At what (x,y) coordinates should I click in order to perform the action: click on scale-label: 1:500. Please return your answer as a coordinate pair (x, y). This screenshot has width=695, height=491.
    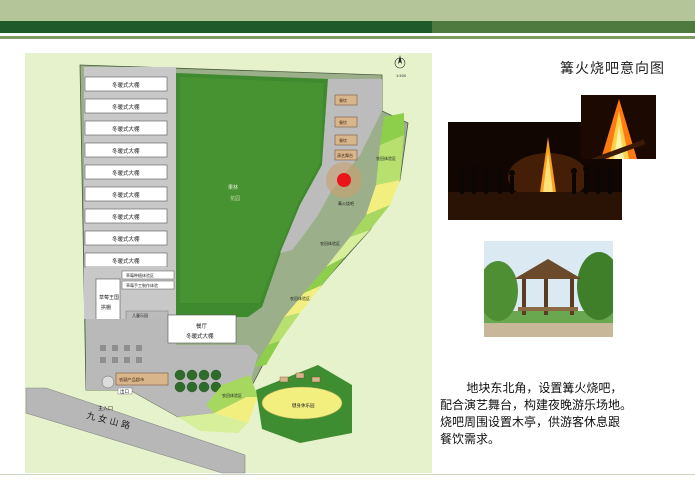
    Looking at the image, I should click on (401, 76).